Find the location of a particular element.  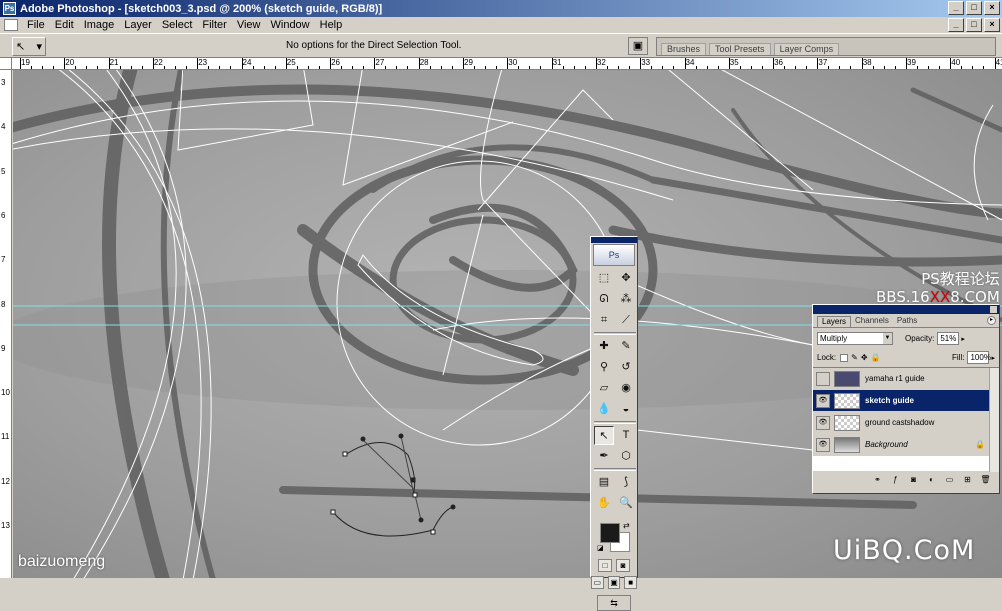

magic-wand-icon: ⁂ is located at coordinates (626, 299).